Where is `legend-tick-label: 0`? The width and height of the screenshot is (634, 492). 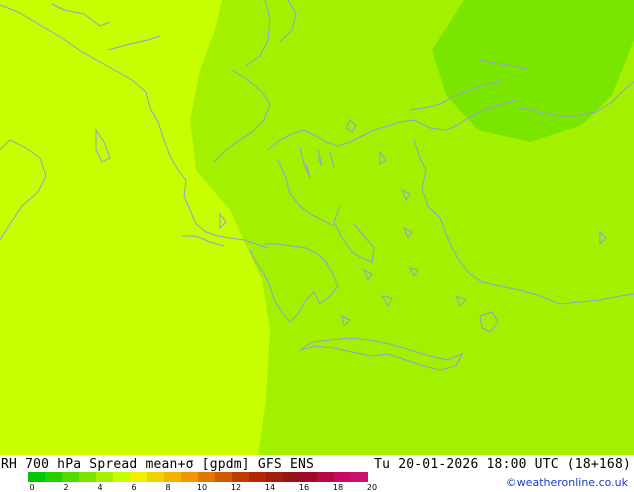
legend-tick-label: 0 is located at coordinates (32, 487).